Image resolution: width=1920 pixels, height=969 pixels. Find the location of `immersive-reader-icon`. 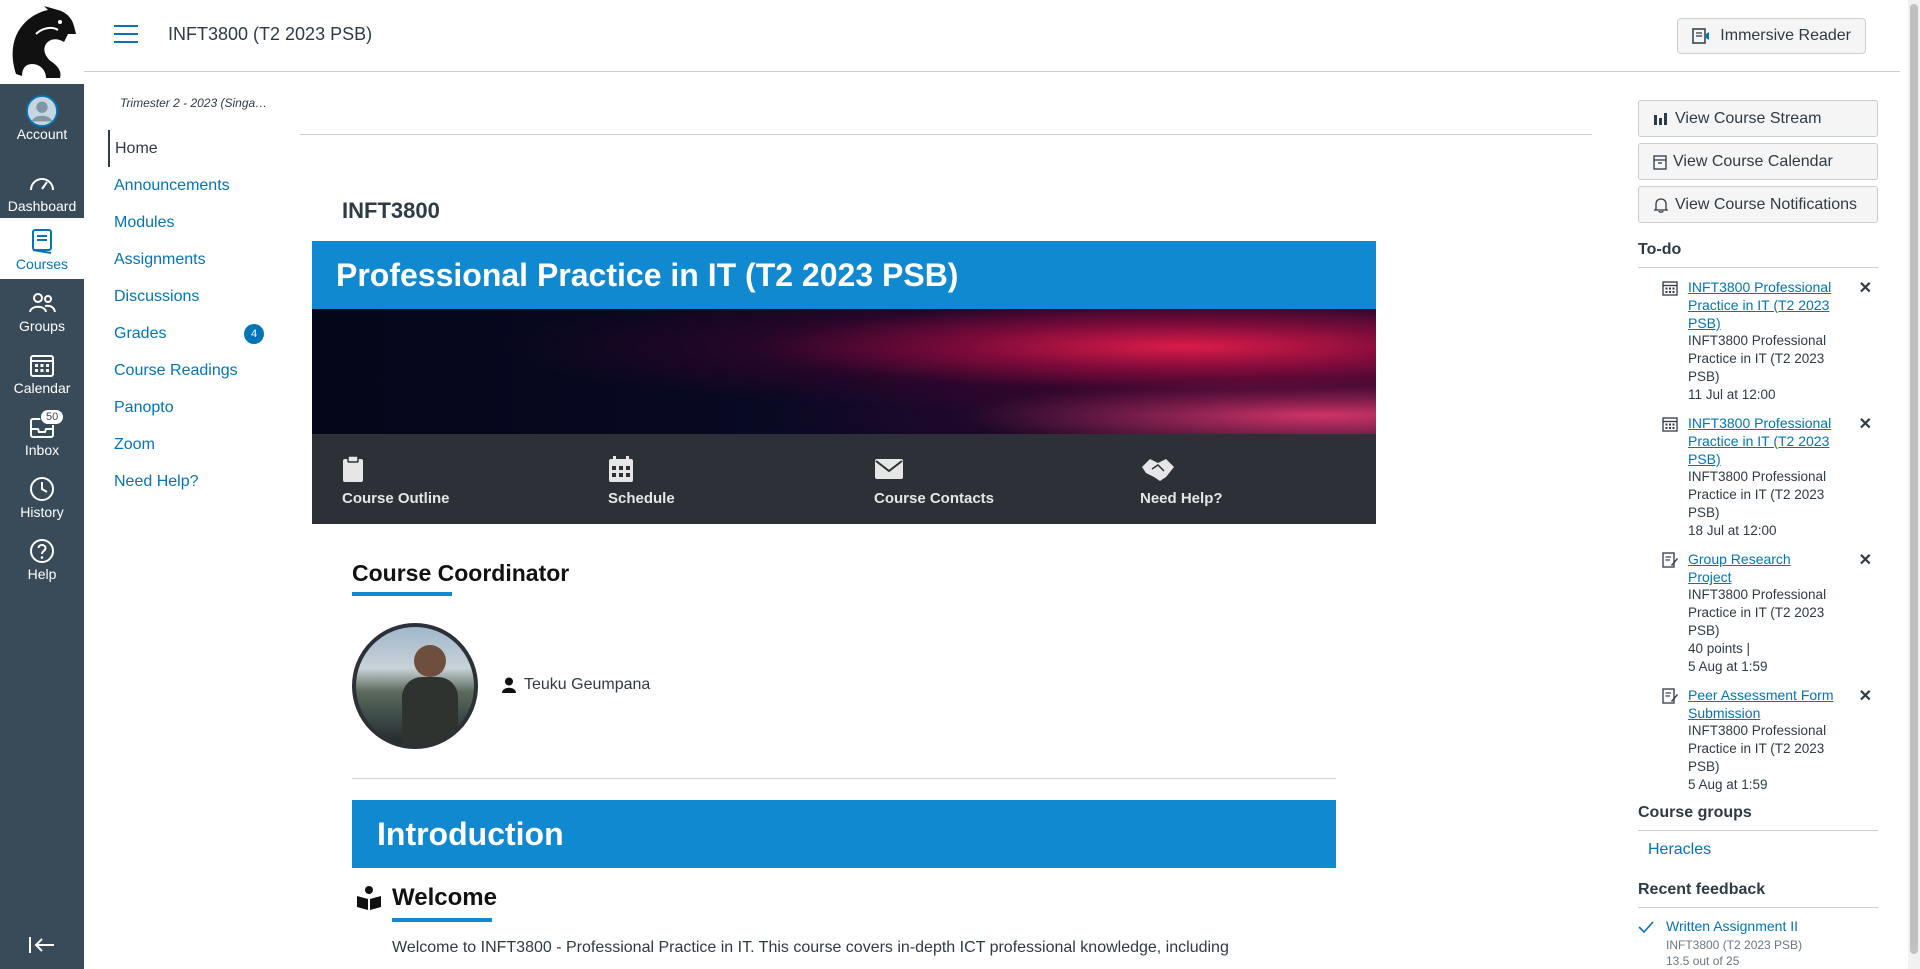

immersive-reader-icon is located at coordinates (1701, 36).